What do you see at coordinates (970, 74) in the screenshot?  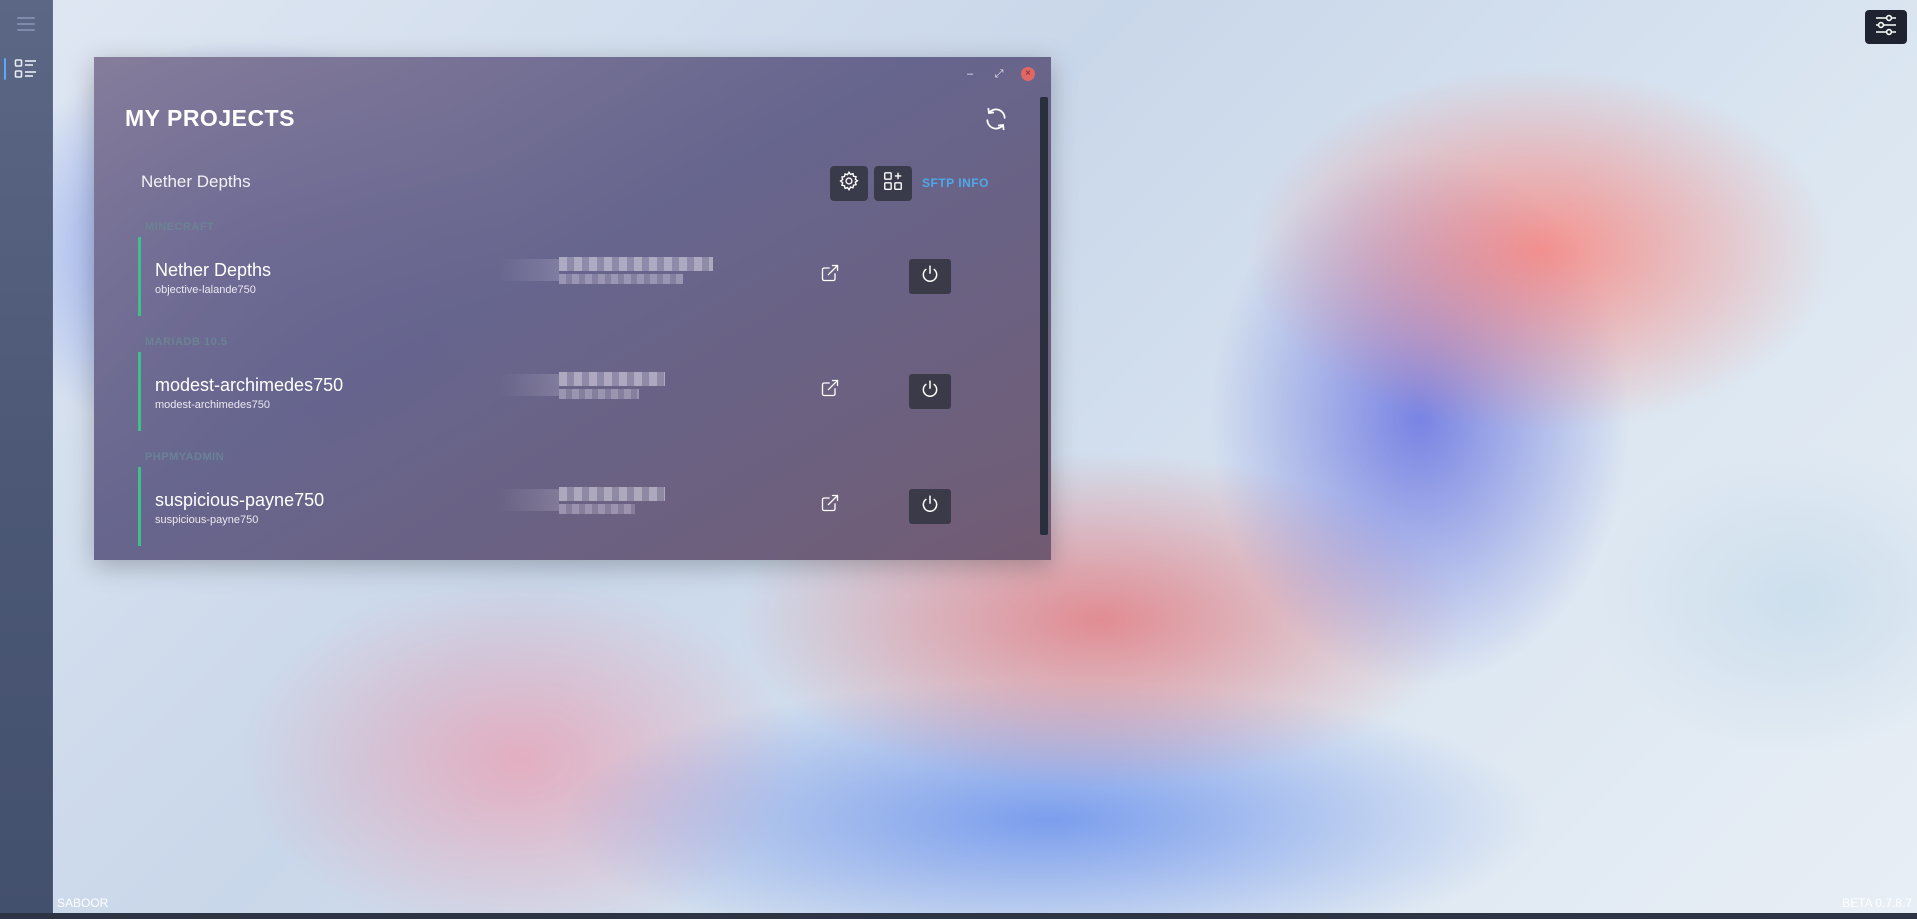 I see `minimize-button: –` at bounding box center [970, 74].